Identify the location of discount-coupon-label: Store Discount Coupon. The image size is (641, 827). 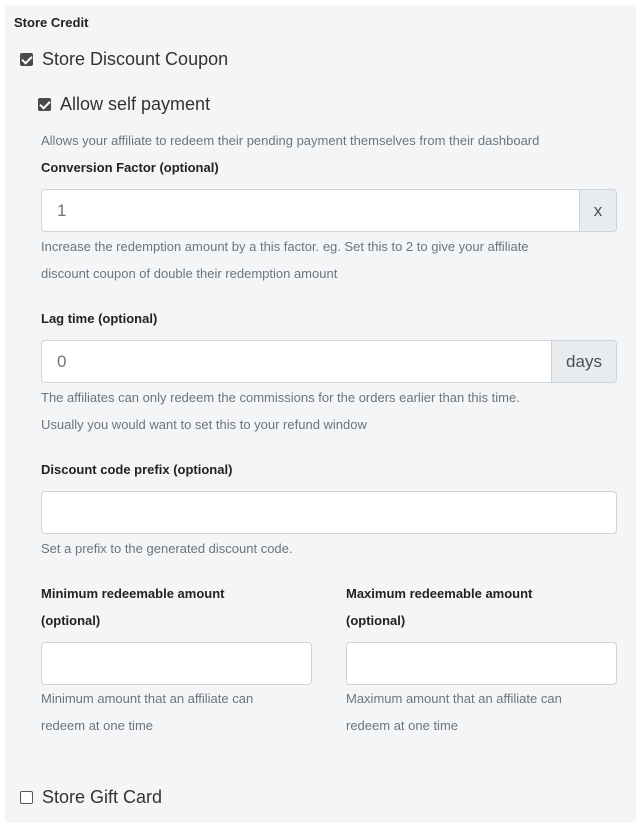
(135, 59).